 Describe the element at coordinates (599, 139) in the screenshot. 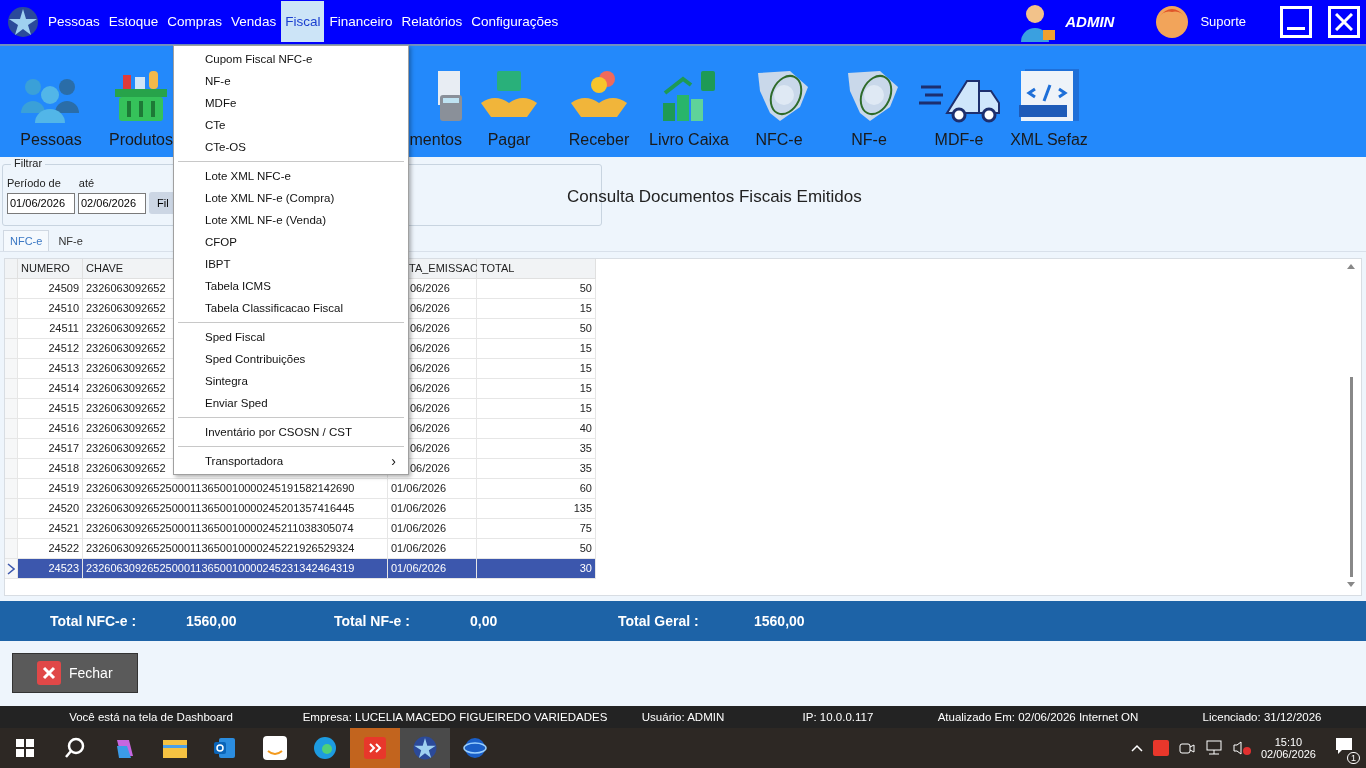

I see `toolbar-button: Receber` at that location.